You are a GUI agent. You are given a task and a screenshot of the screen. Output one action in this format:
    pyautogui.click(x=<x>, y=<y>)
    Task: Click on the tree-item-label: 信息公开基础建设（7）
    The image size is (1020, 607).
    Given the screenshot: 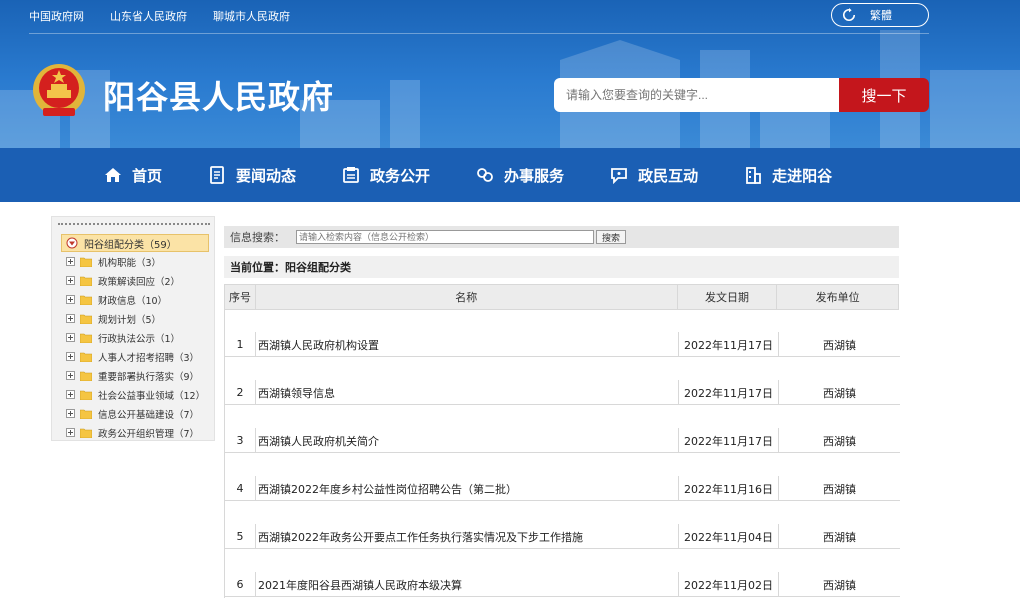 What is the action you would take?
    pyautogui.click(x=149, y=415)
    